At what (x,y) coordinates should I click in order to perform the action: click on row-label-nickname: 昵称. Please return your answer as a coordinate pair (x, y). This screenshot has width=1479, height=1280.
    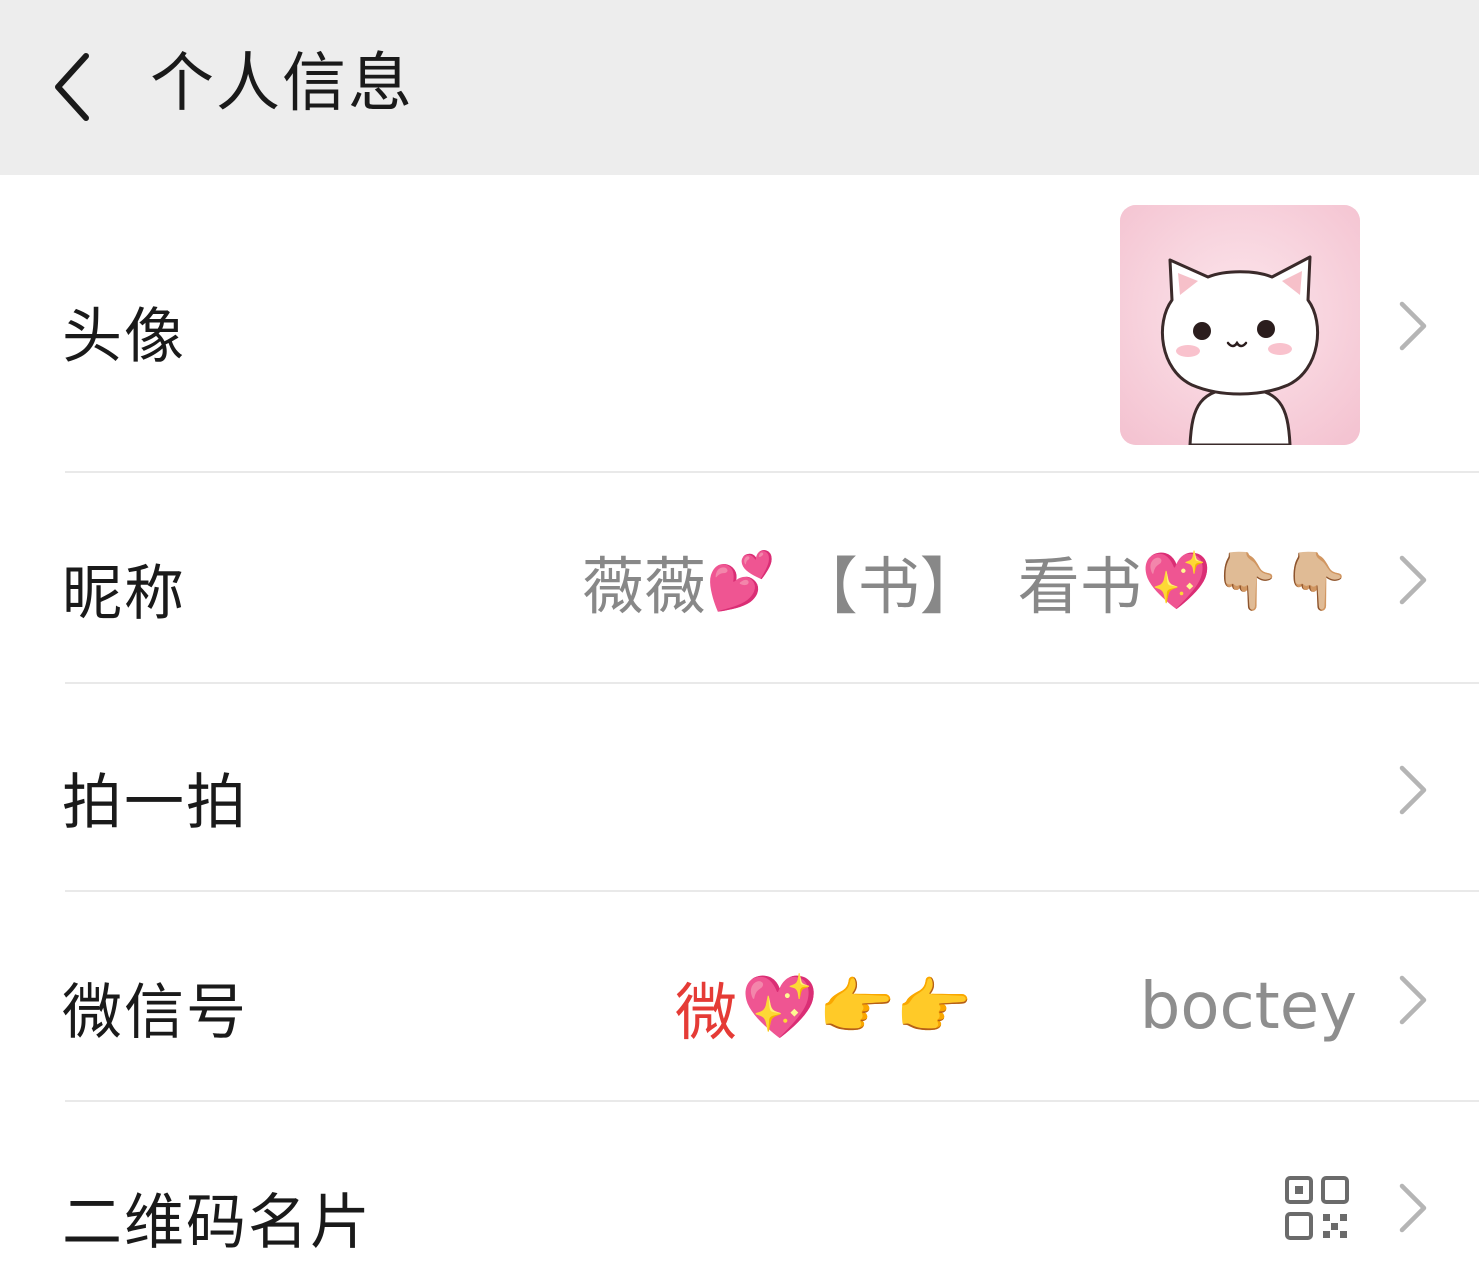
    Looking at the image, I should click on (124, 594).